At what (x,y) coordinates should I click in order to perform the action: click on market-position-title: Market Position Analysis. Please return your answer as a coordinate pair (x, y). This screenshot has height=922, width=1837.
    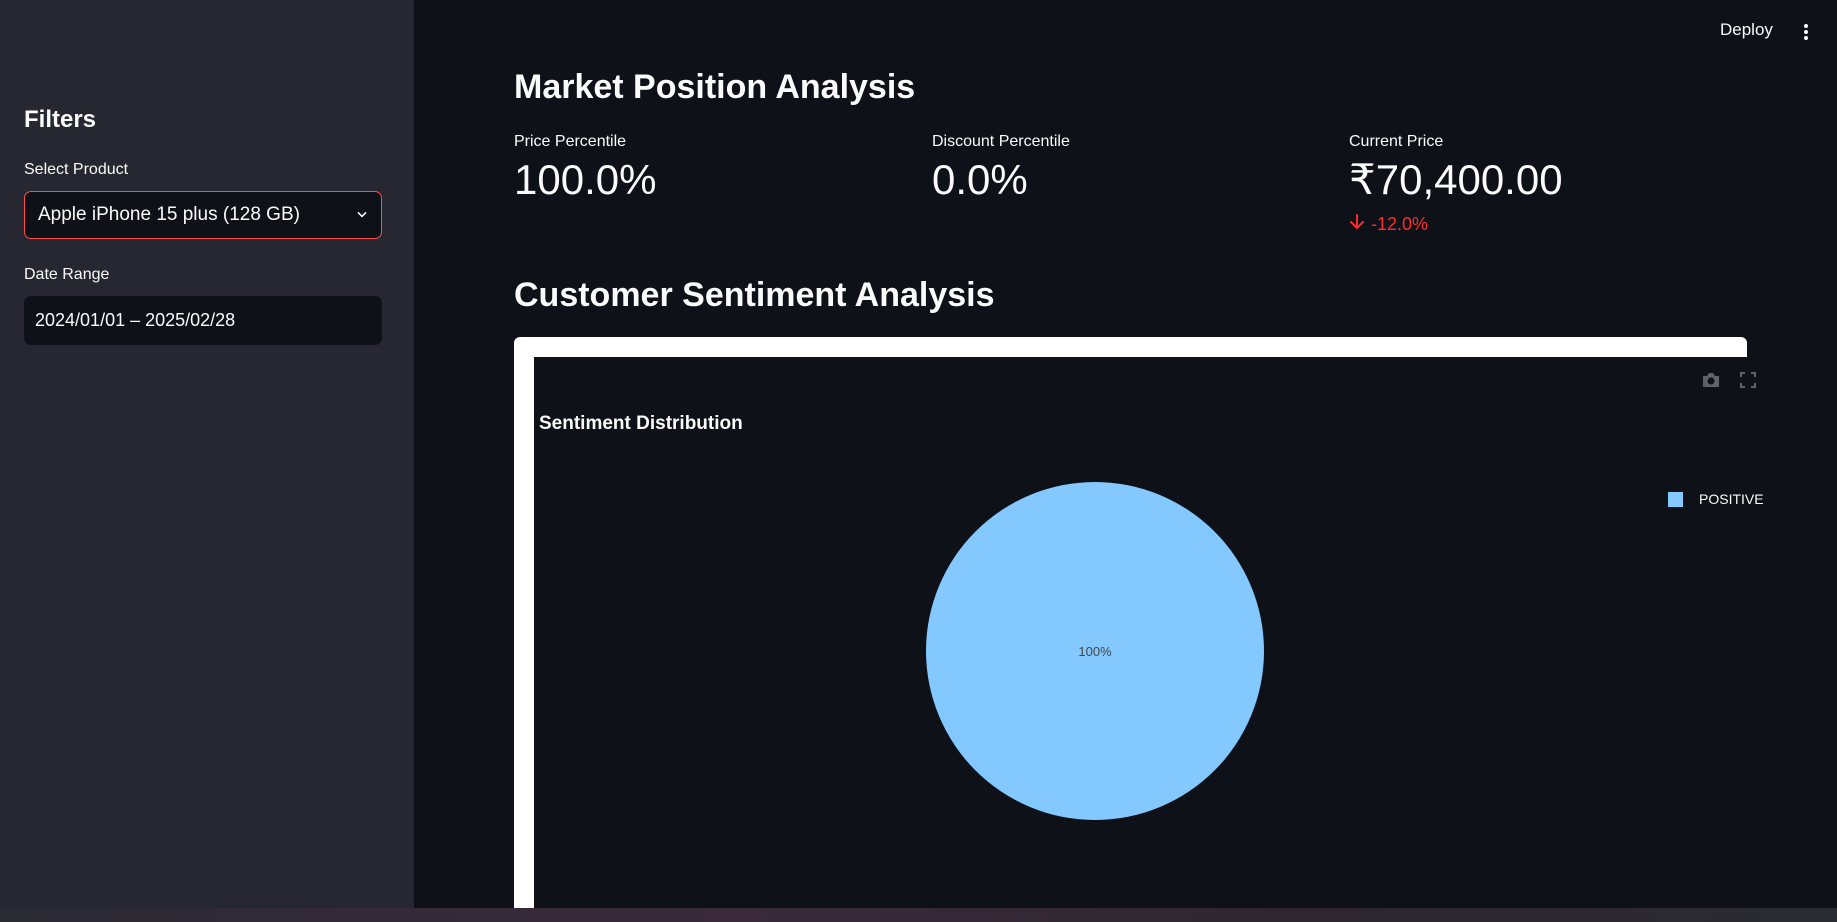
    Looking at the image, I should click on (715, 87).